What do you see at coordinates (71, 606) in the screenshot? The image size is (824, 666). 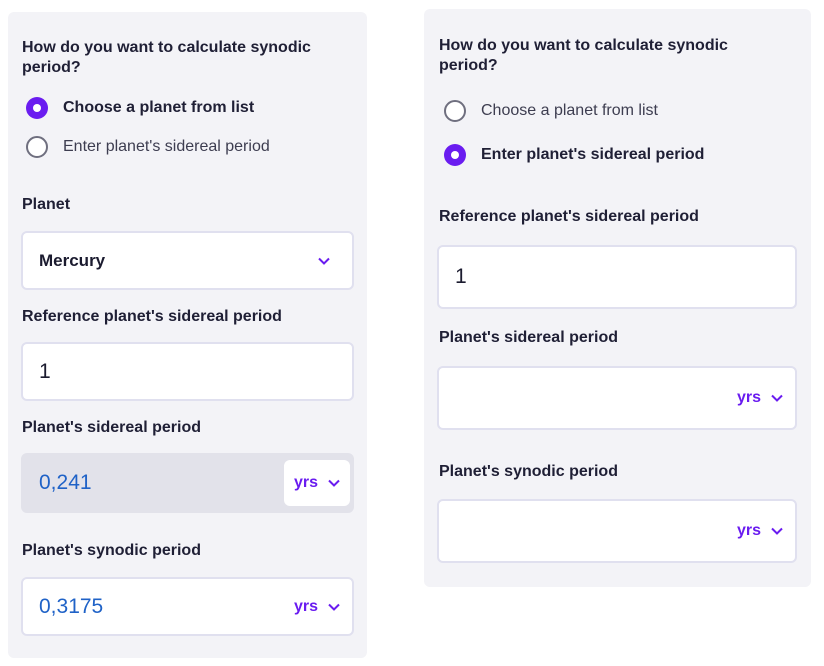 I see `synodic-period-value: 0,3175` at bounding box center [71, 606].